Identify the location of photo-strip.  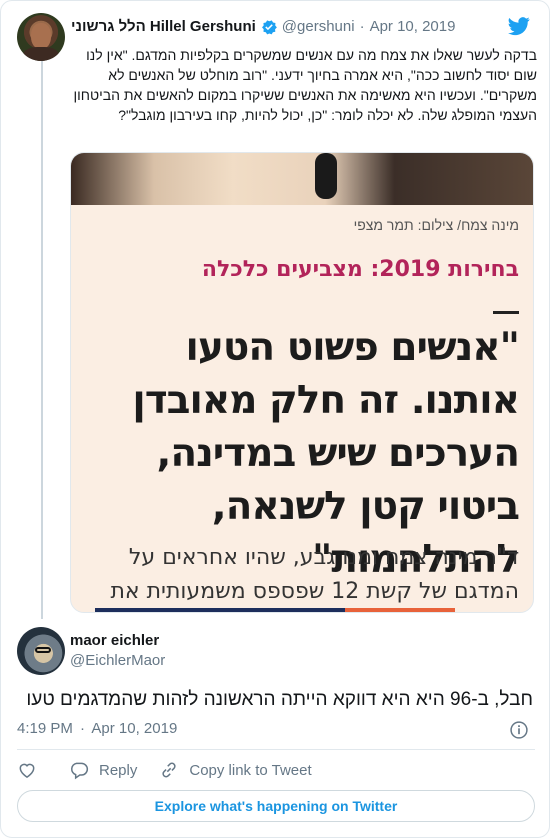
(302, 179).